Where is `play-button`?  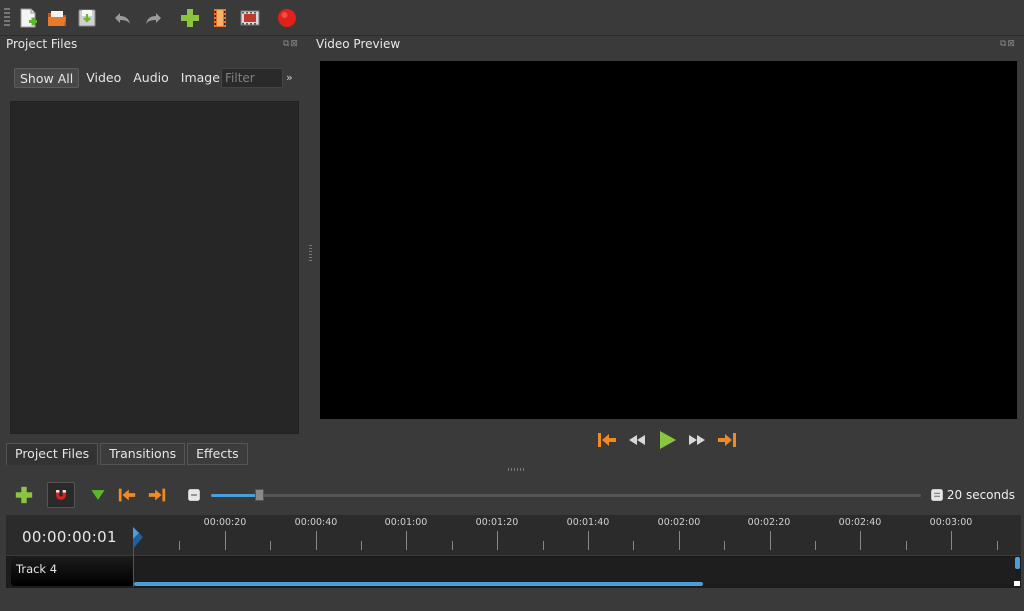 play-button is located at coordinates (667, 440).